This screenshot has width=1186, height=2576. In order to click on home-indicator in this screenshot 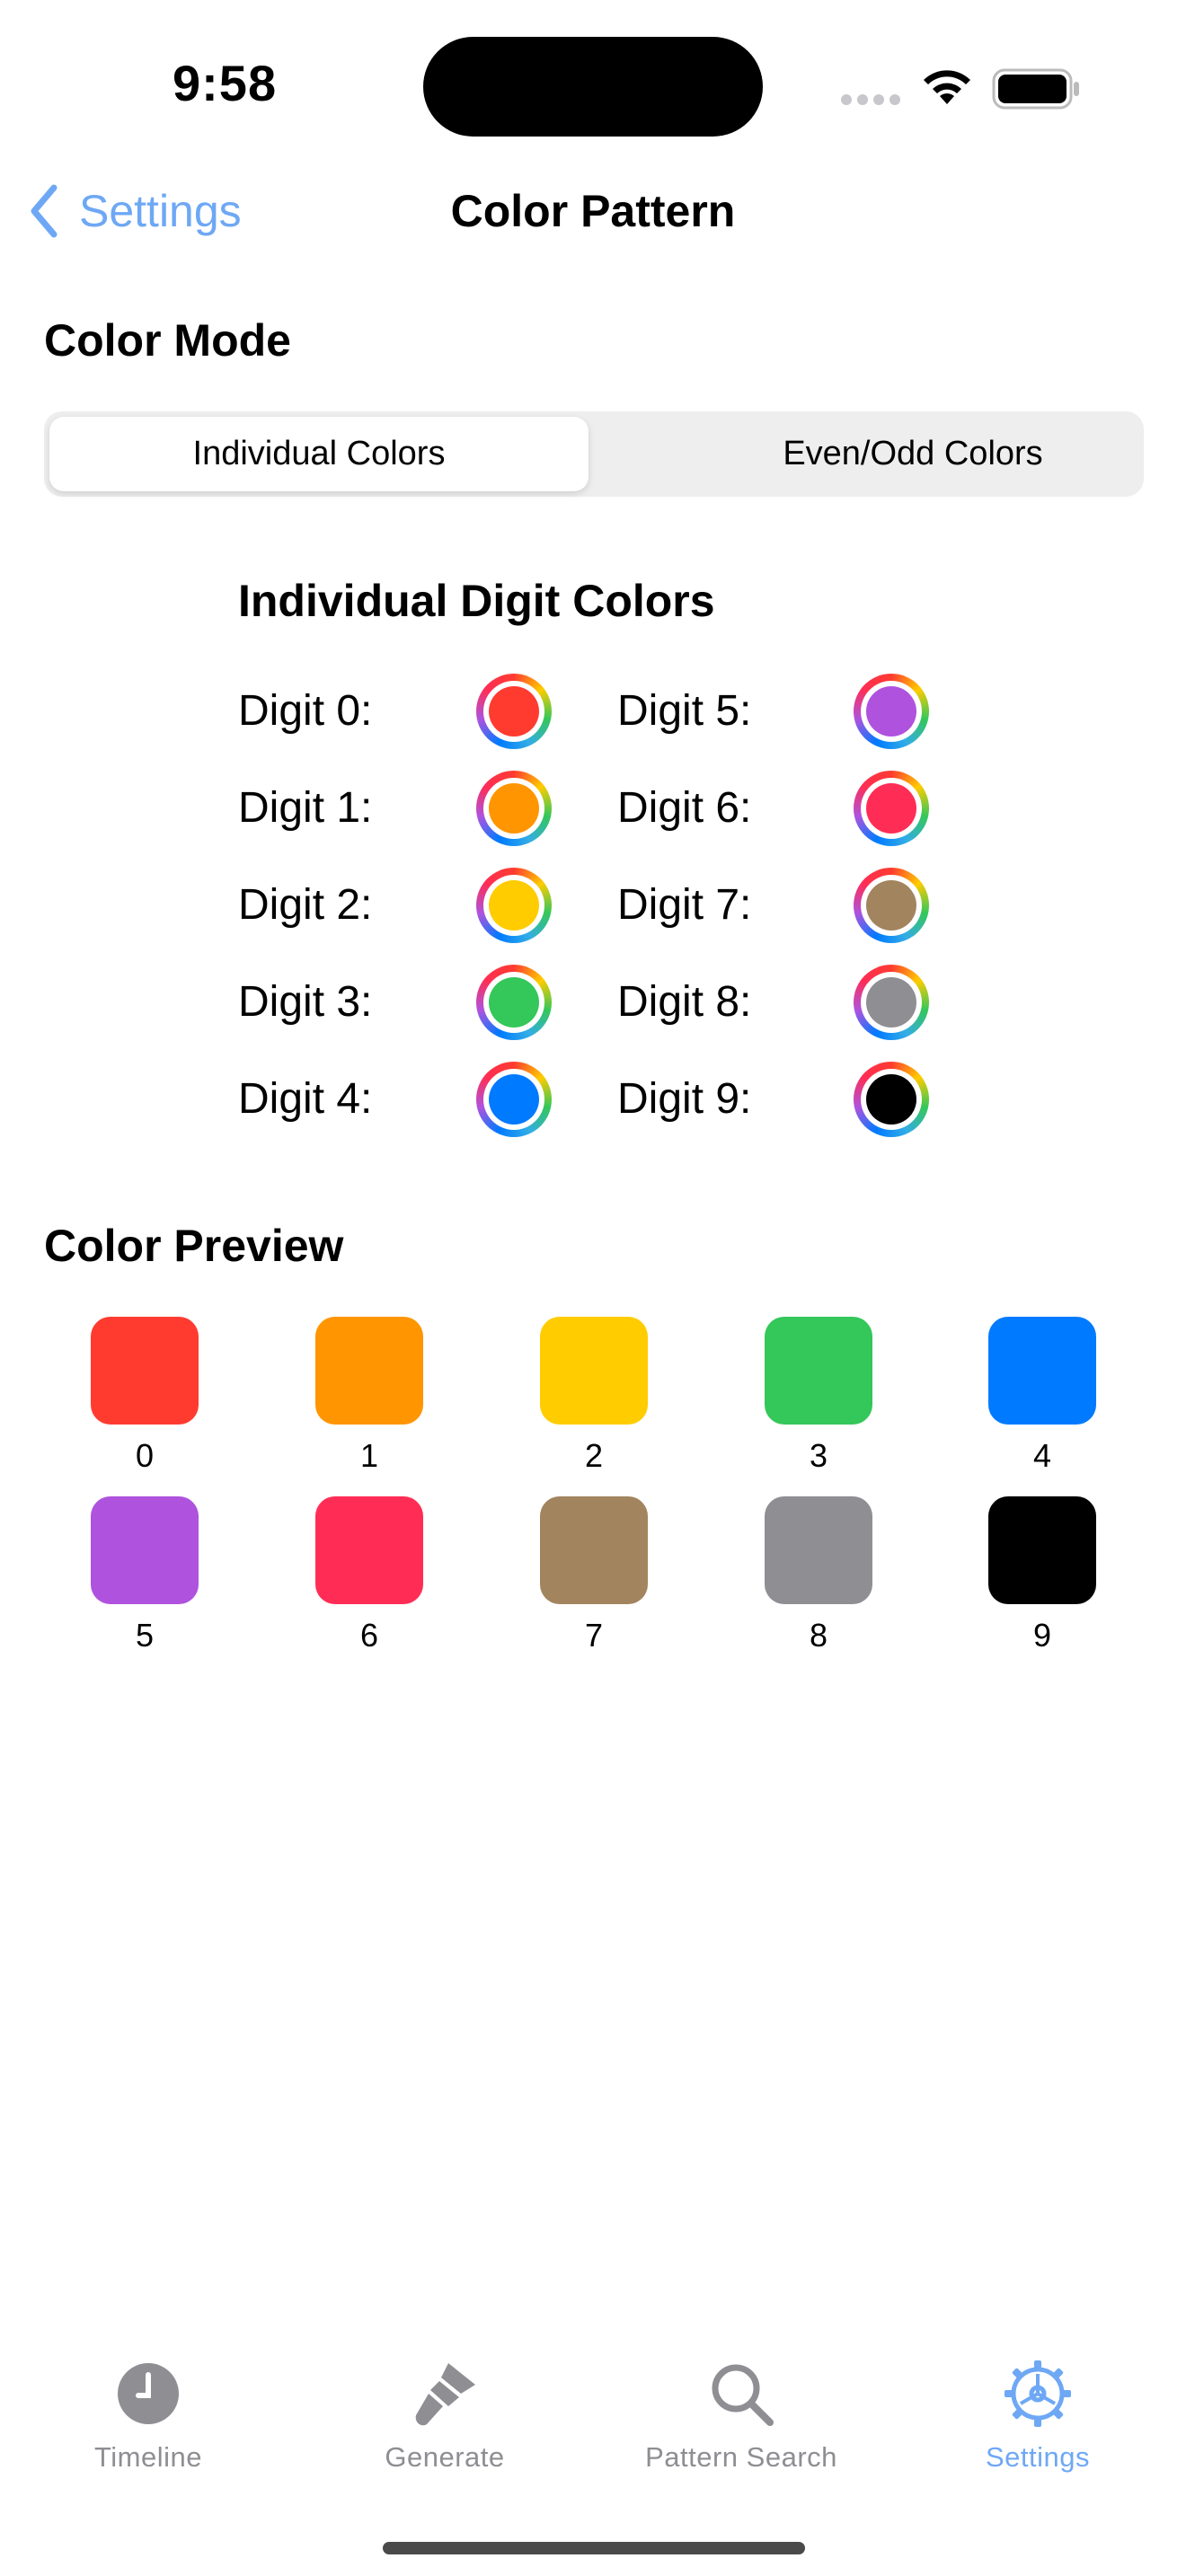, I will do `click(594, 2548)`.